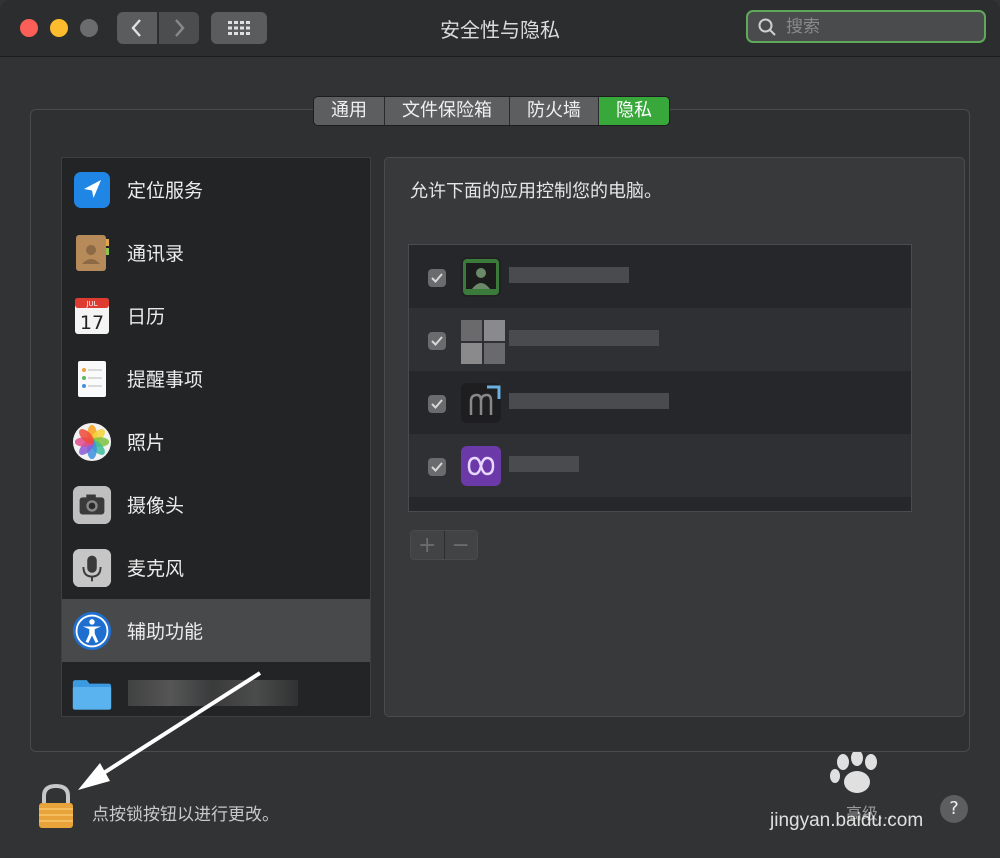 The width and height of the screenshot is (1000, 858). I want to click on search-field, so click(866, 26).